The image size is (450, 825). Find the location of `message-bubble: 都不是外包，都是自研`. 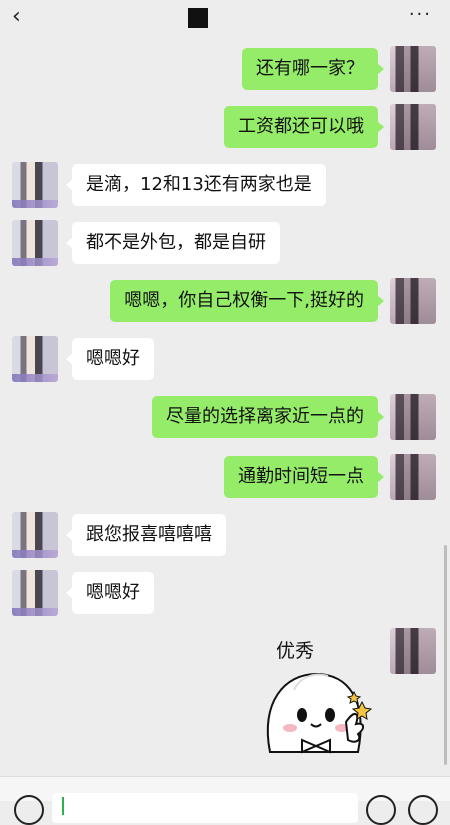

message-bubble: 都不是外包，都是自研 is located at coordinates (173, 243).